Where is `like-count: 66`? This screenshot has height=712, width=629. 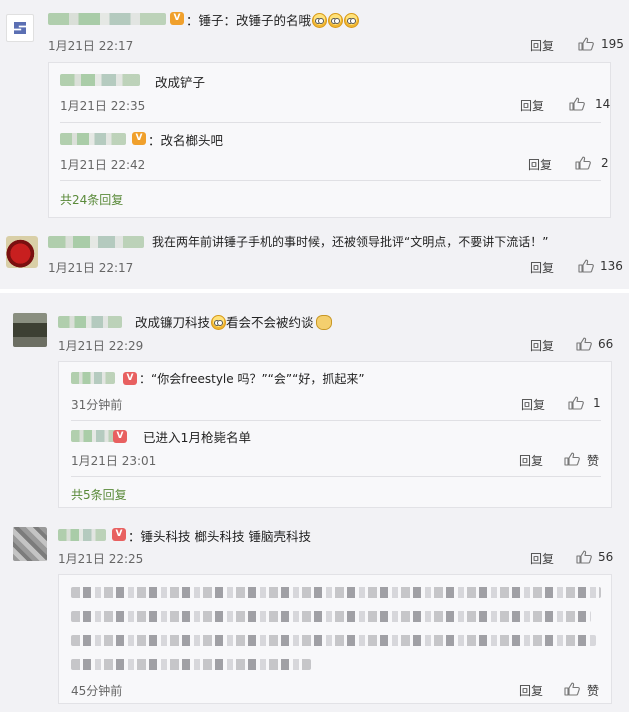 like-count: 66 is located at coordinates (606, 344).